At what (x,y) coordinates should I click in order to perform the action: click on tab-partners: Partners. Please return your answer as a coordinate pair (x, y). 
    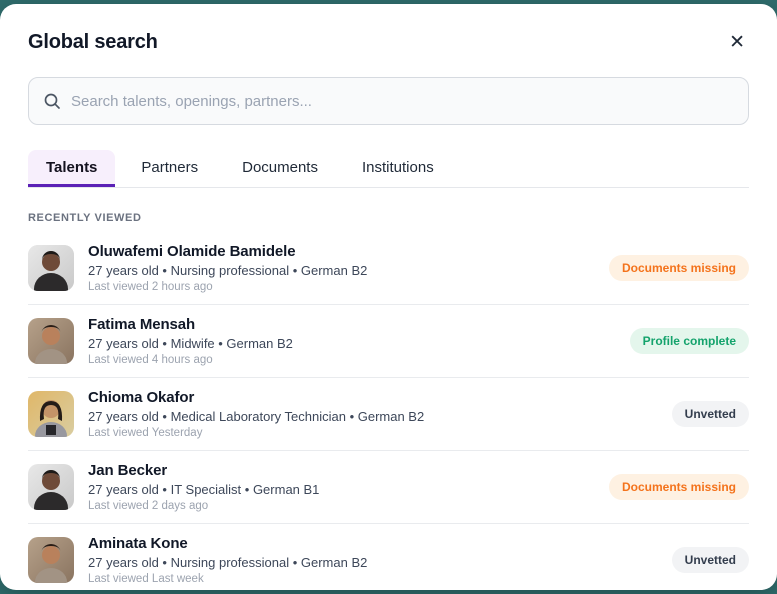
    Looking at the image, I should click on (169, 168).